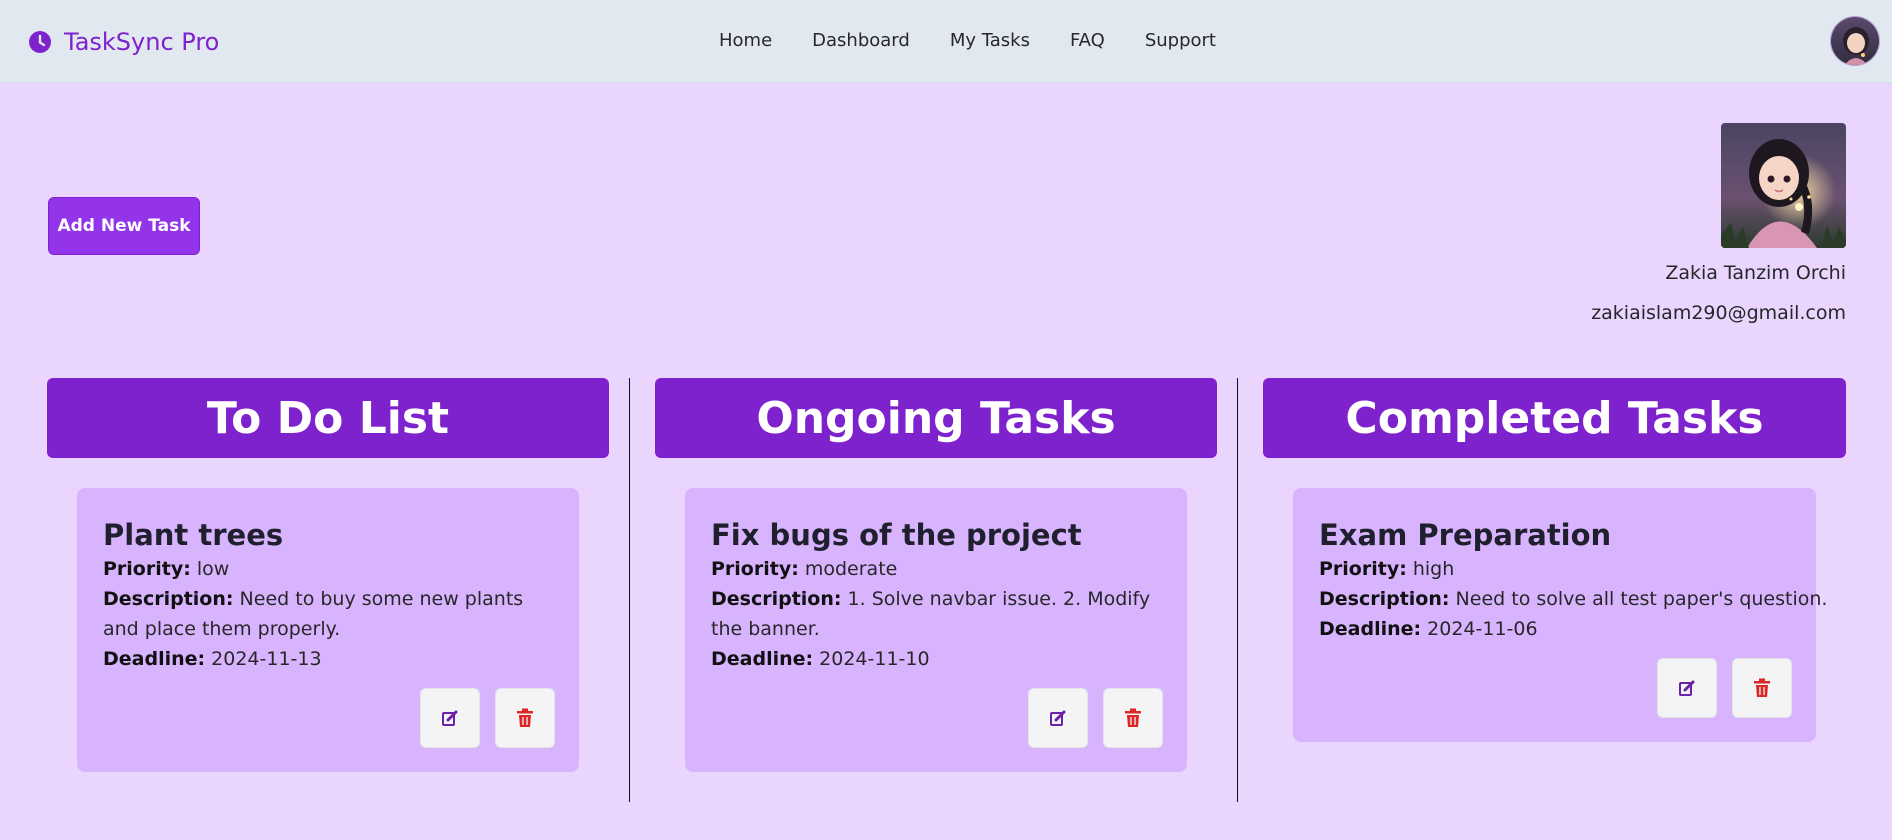  Describe the element at coordinates (851, 569) in the screenshot. I see `priority-value: moderate` at that location.